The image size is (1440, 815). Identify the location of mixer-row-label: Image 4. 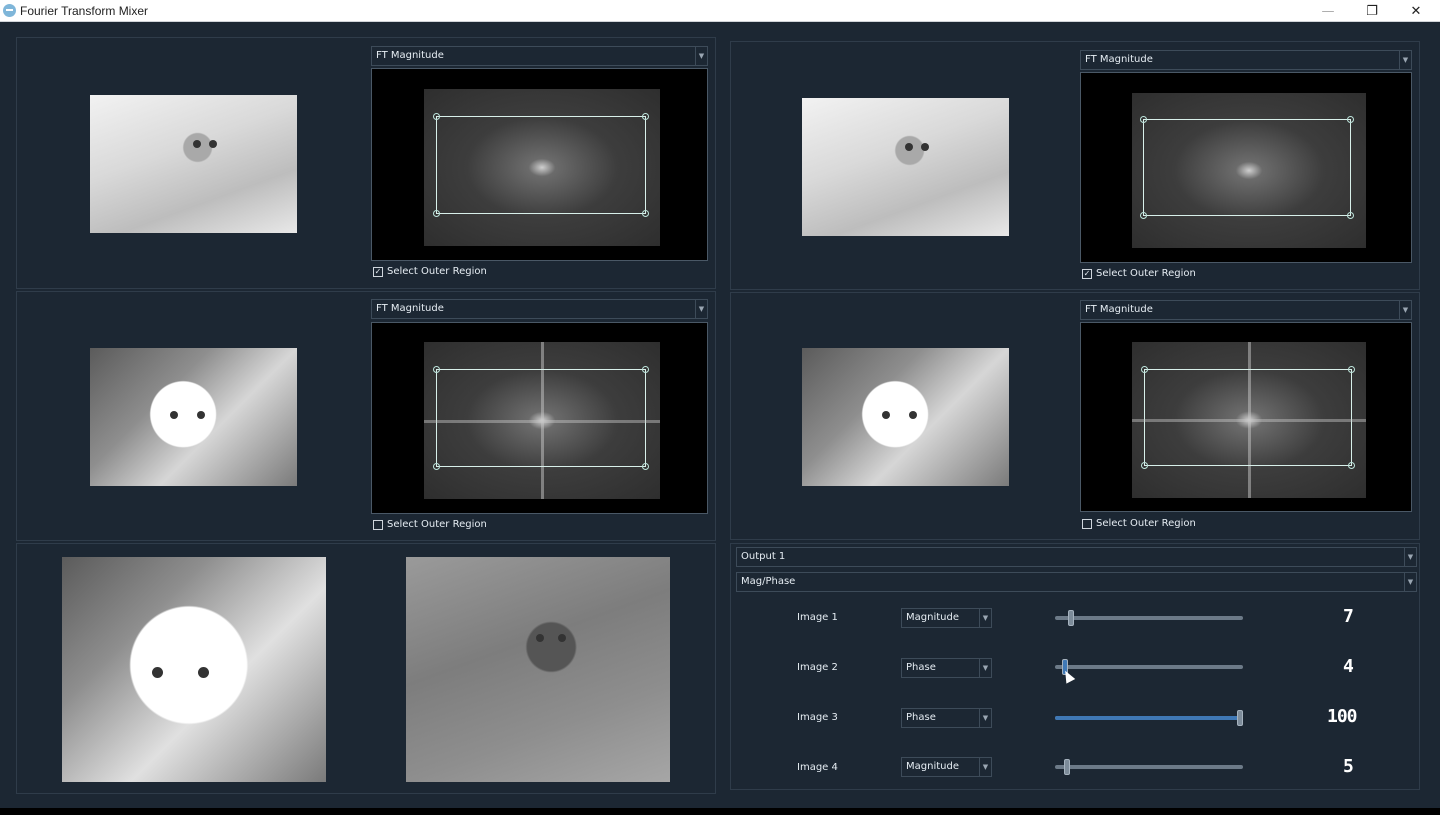
(817, 767).